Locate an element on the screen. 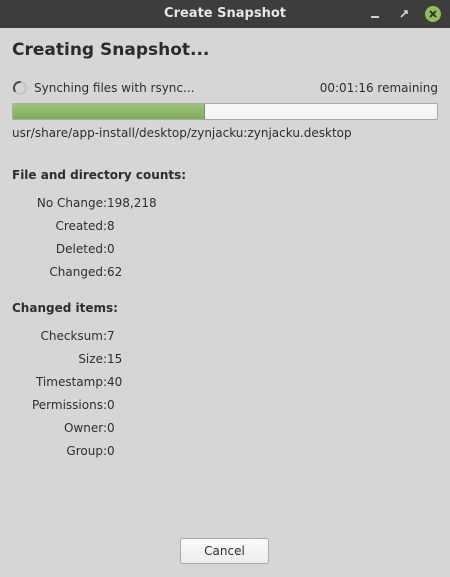  time-remaining: 00:01:16 remaining is located at coordinates (378, 88).